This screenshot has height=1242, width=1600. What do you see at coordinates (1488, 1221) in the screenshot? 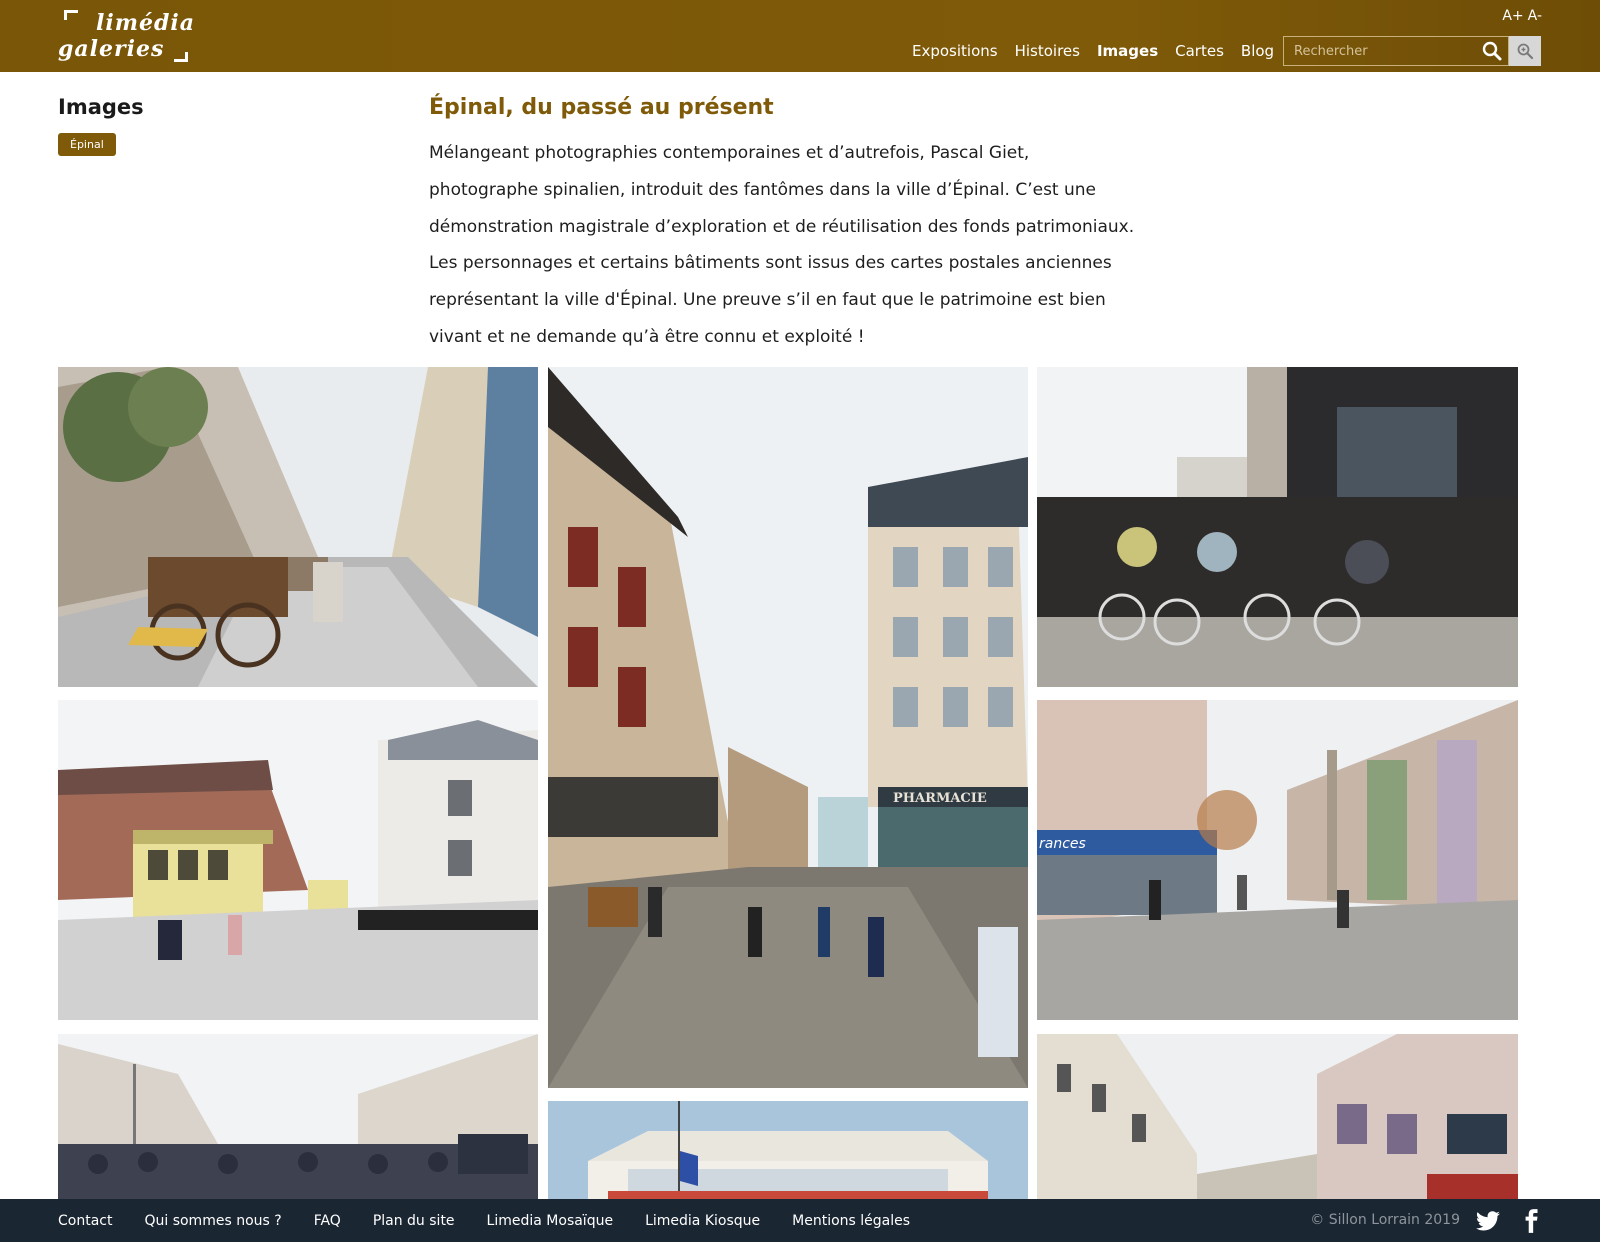
I see `twitter-icon` at bounding box center [1488, 1221].